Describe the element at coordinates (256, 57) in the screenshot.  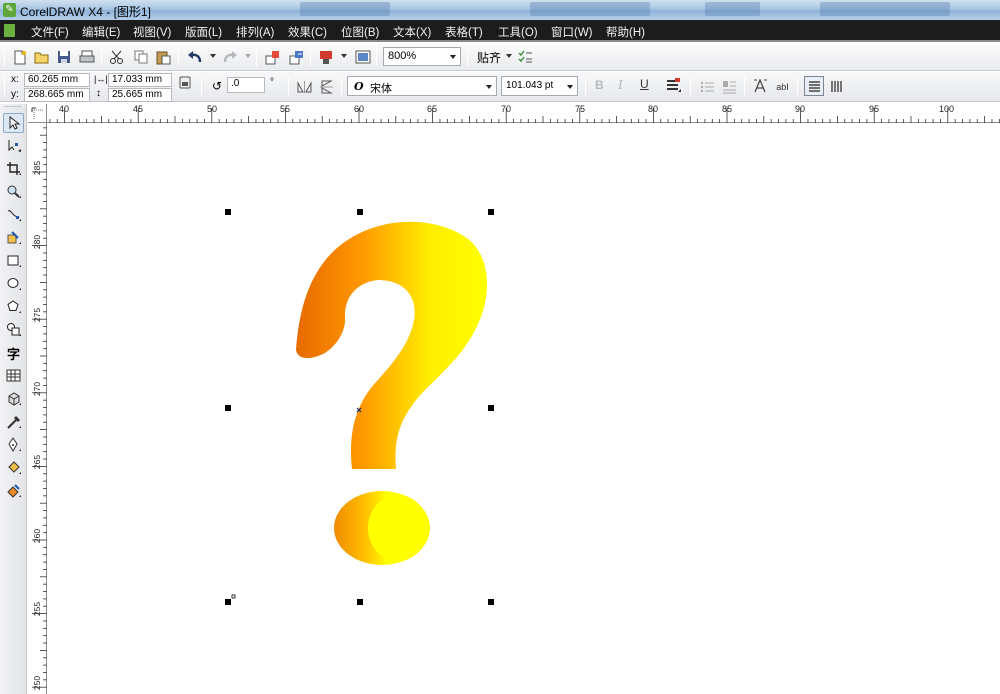
I see `toolbar-separator` at that location.